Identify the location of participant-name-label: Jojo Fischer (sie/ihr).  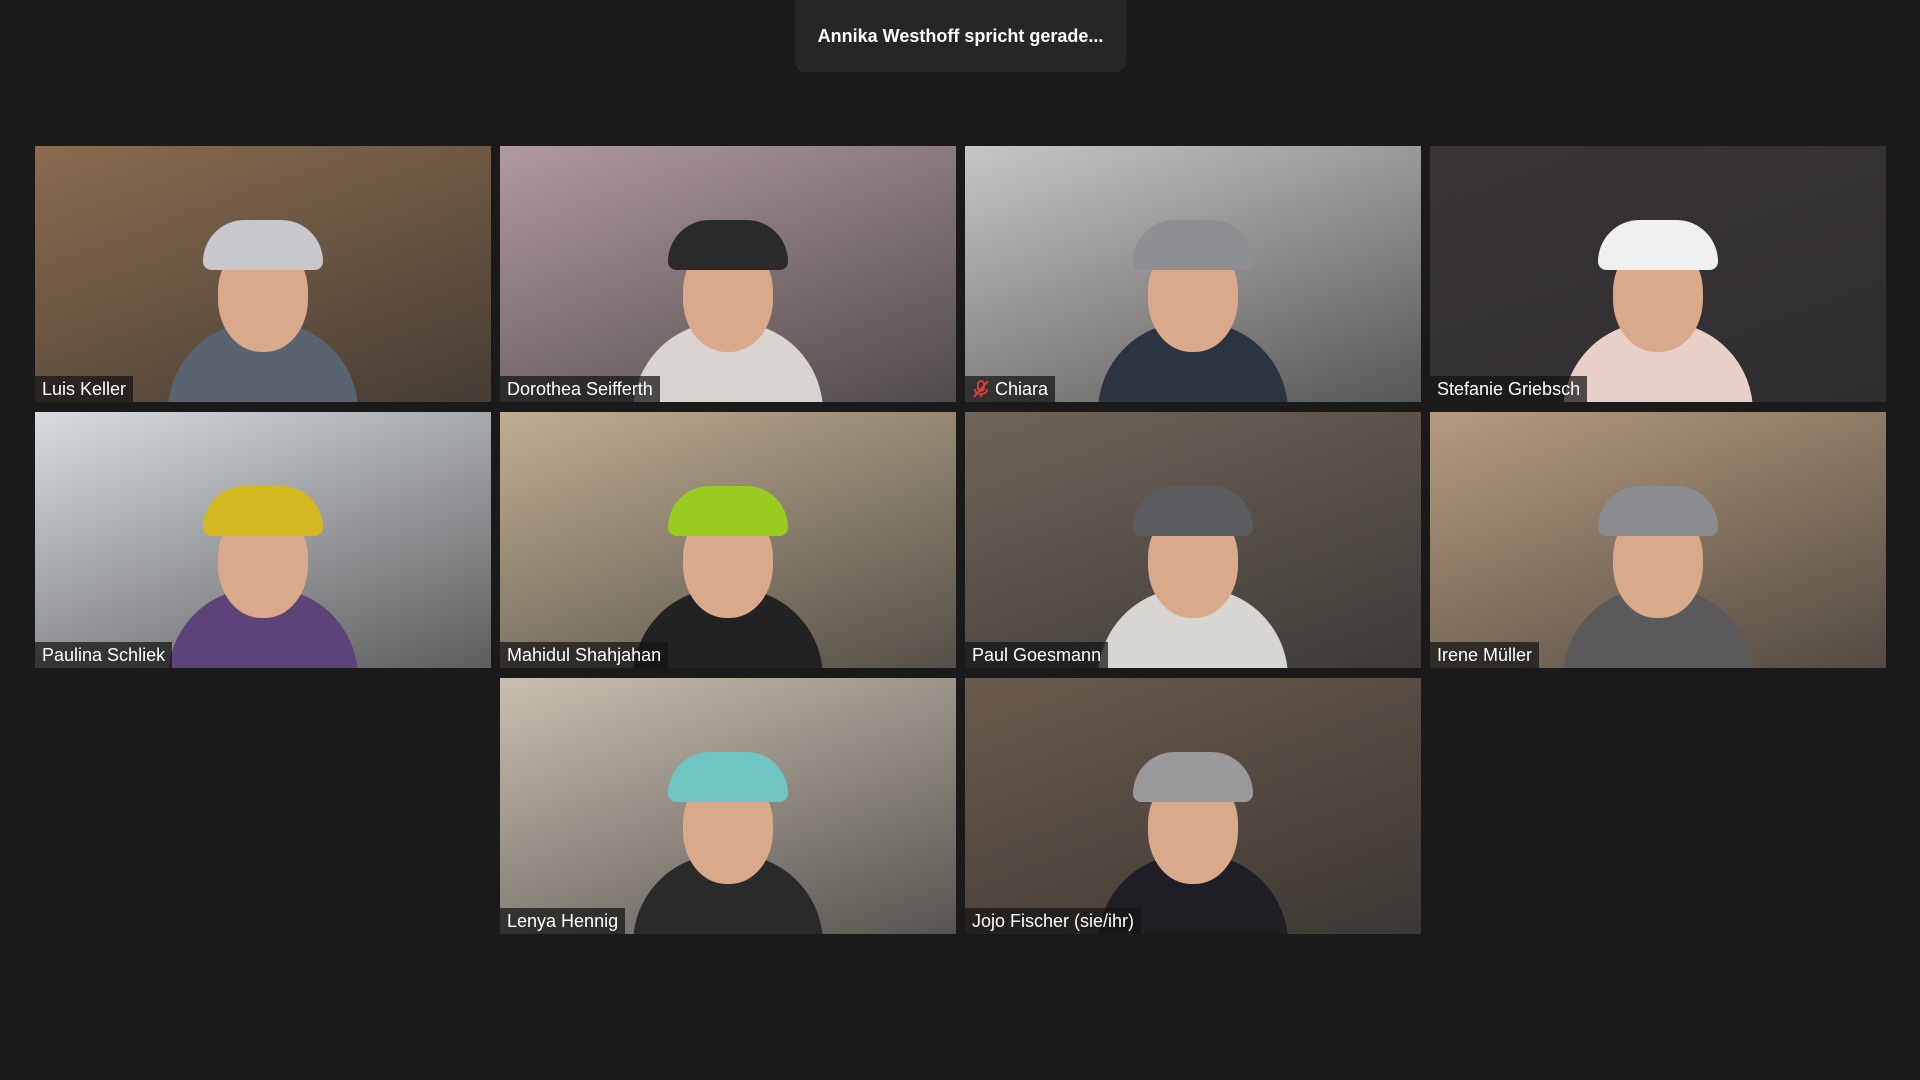
(1053, 921).